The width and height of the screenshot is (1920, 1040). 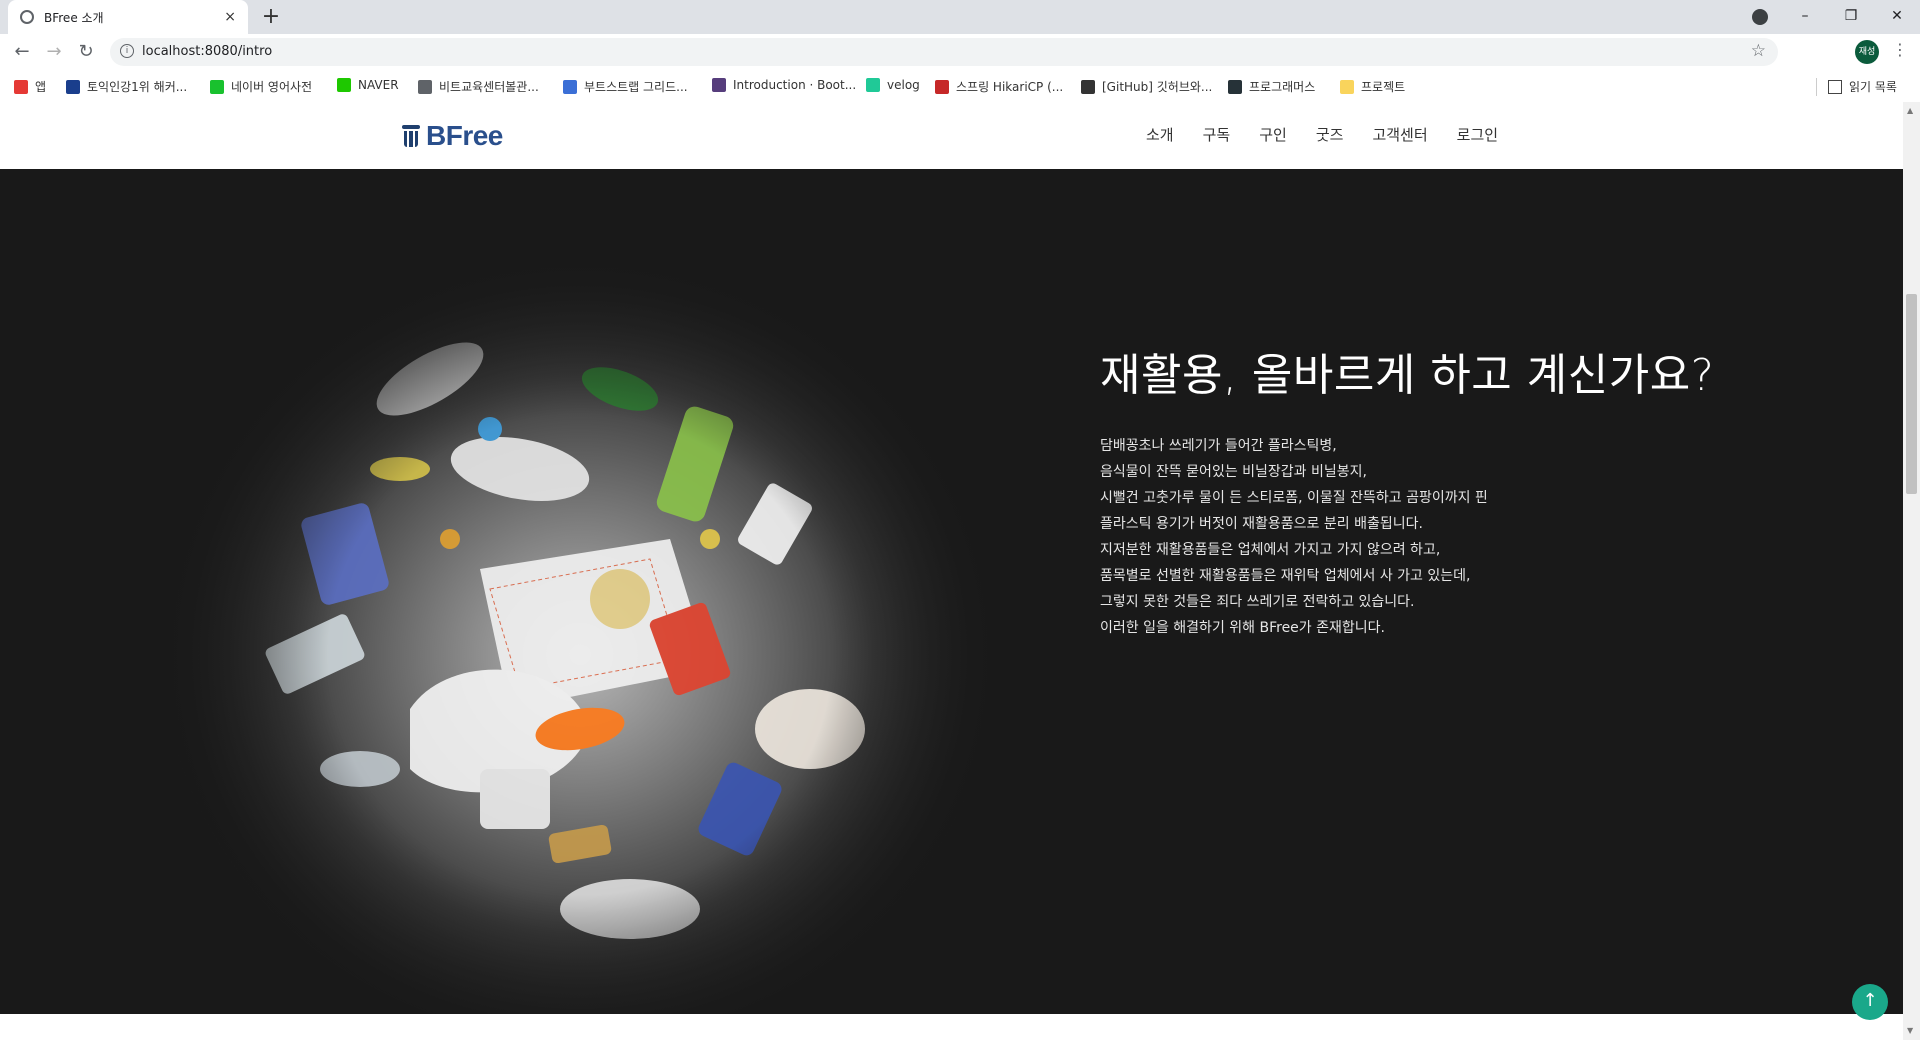 What do you see at coordinates (1910, 1030) in the screenshot?
I see `scroll-down-icon: ▼` at bounding box center [1910, 1030].